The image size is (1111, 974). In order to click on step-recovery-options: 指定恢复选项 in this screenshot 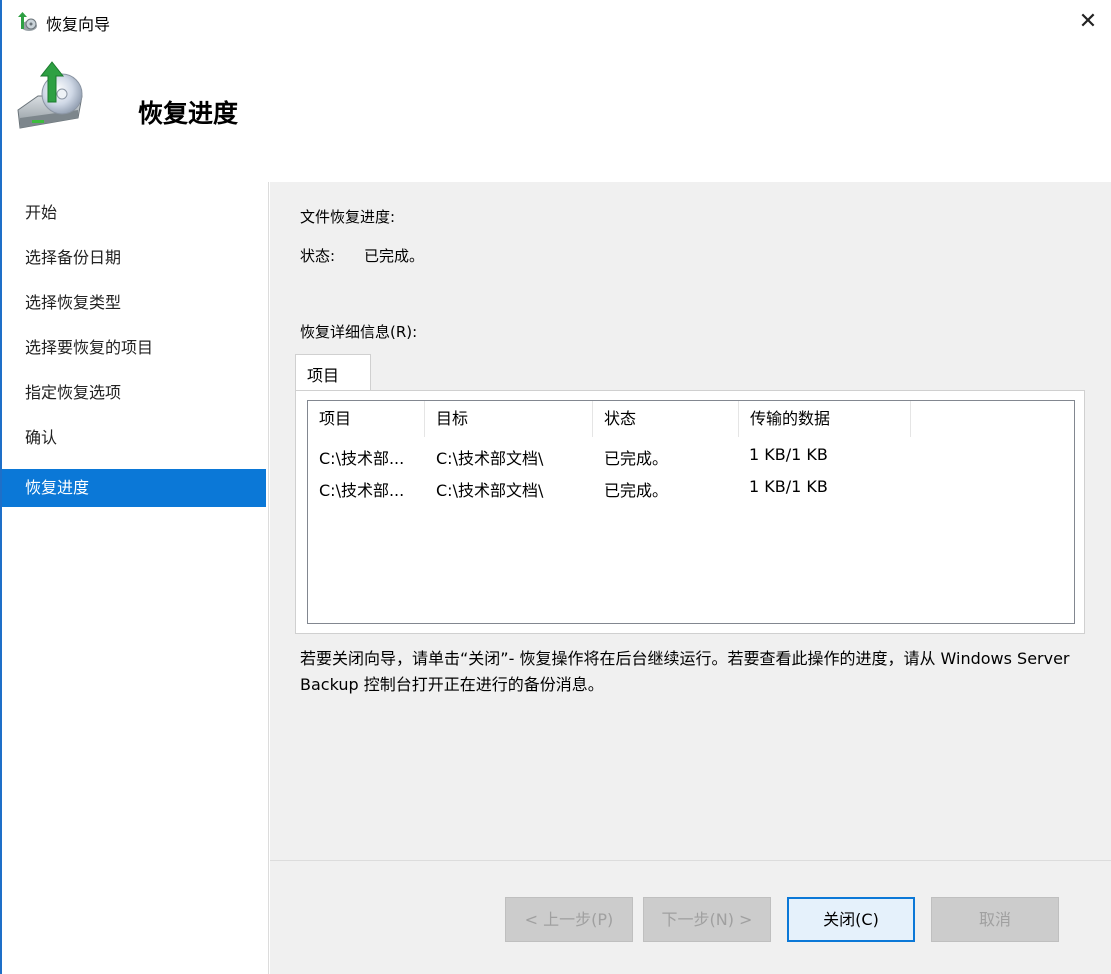, I will do `click(134, 393)`.